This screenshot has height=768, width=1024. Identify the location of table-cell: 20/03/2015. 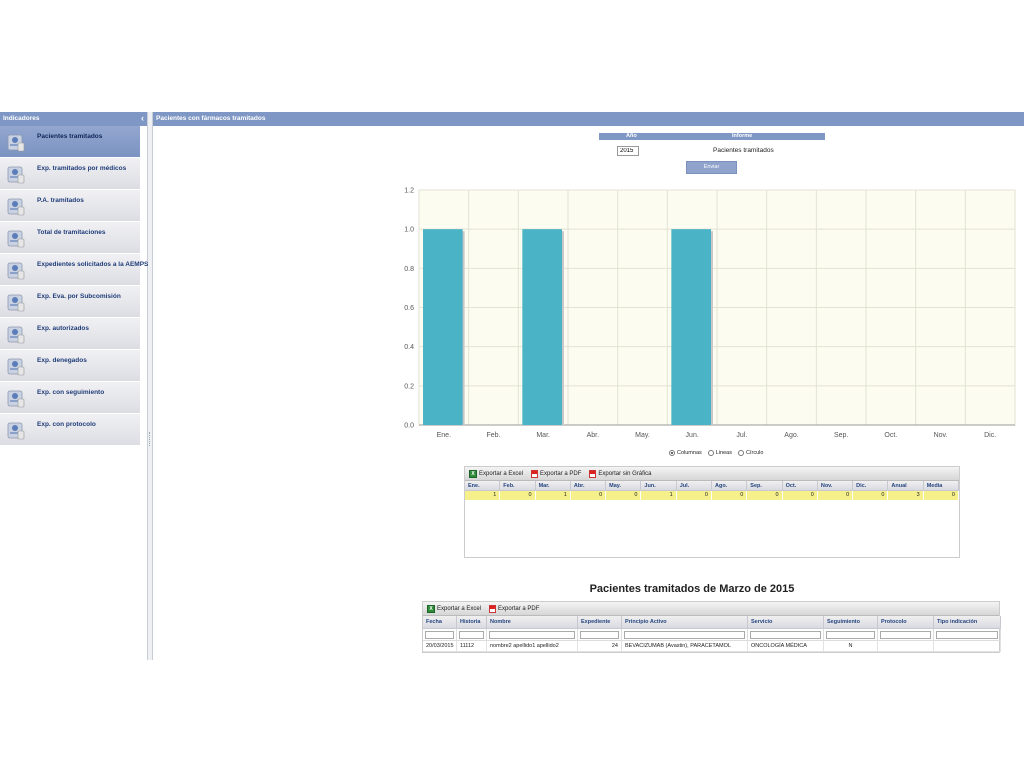
(440, 646).